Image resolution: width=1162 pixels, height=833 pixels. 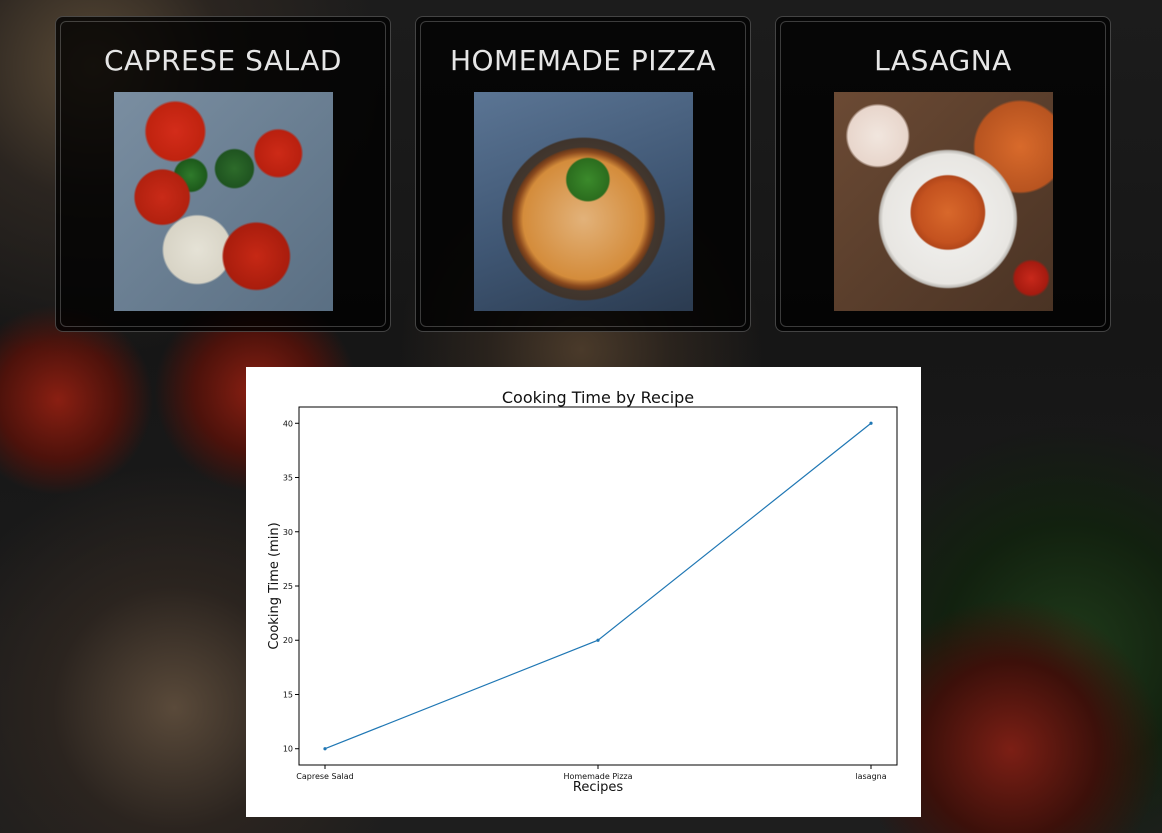 I want to click on y-tick-label: 25, so click(x=288, y=586).